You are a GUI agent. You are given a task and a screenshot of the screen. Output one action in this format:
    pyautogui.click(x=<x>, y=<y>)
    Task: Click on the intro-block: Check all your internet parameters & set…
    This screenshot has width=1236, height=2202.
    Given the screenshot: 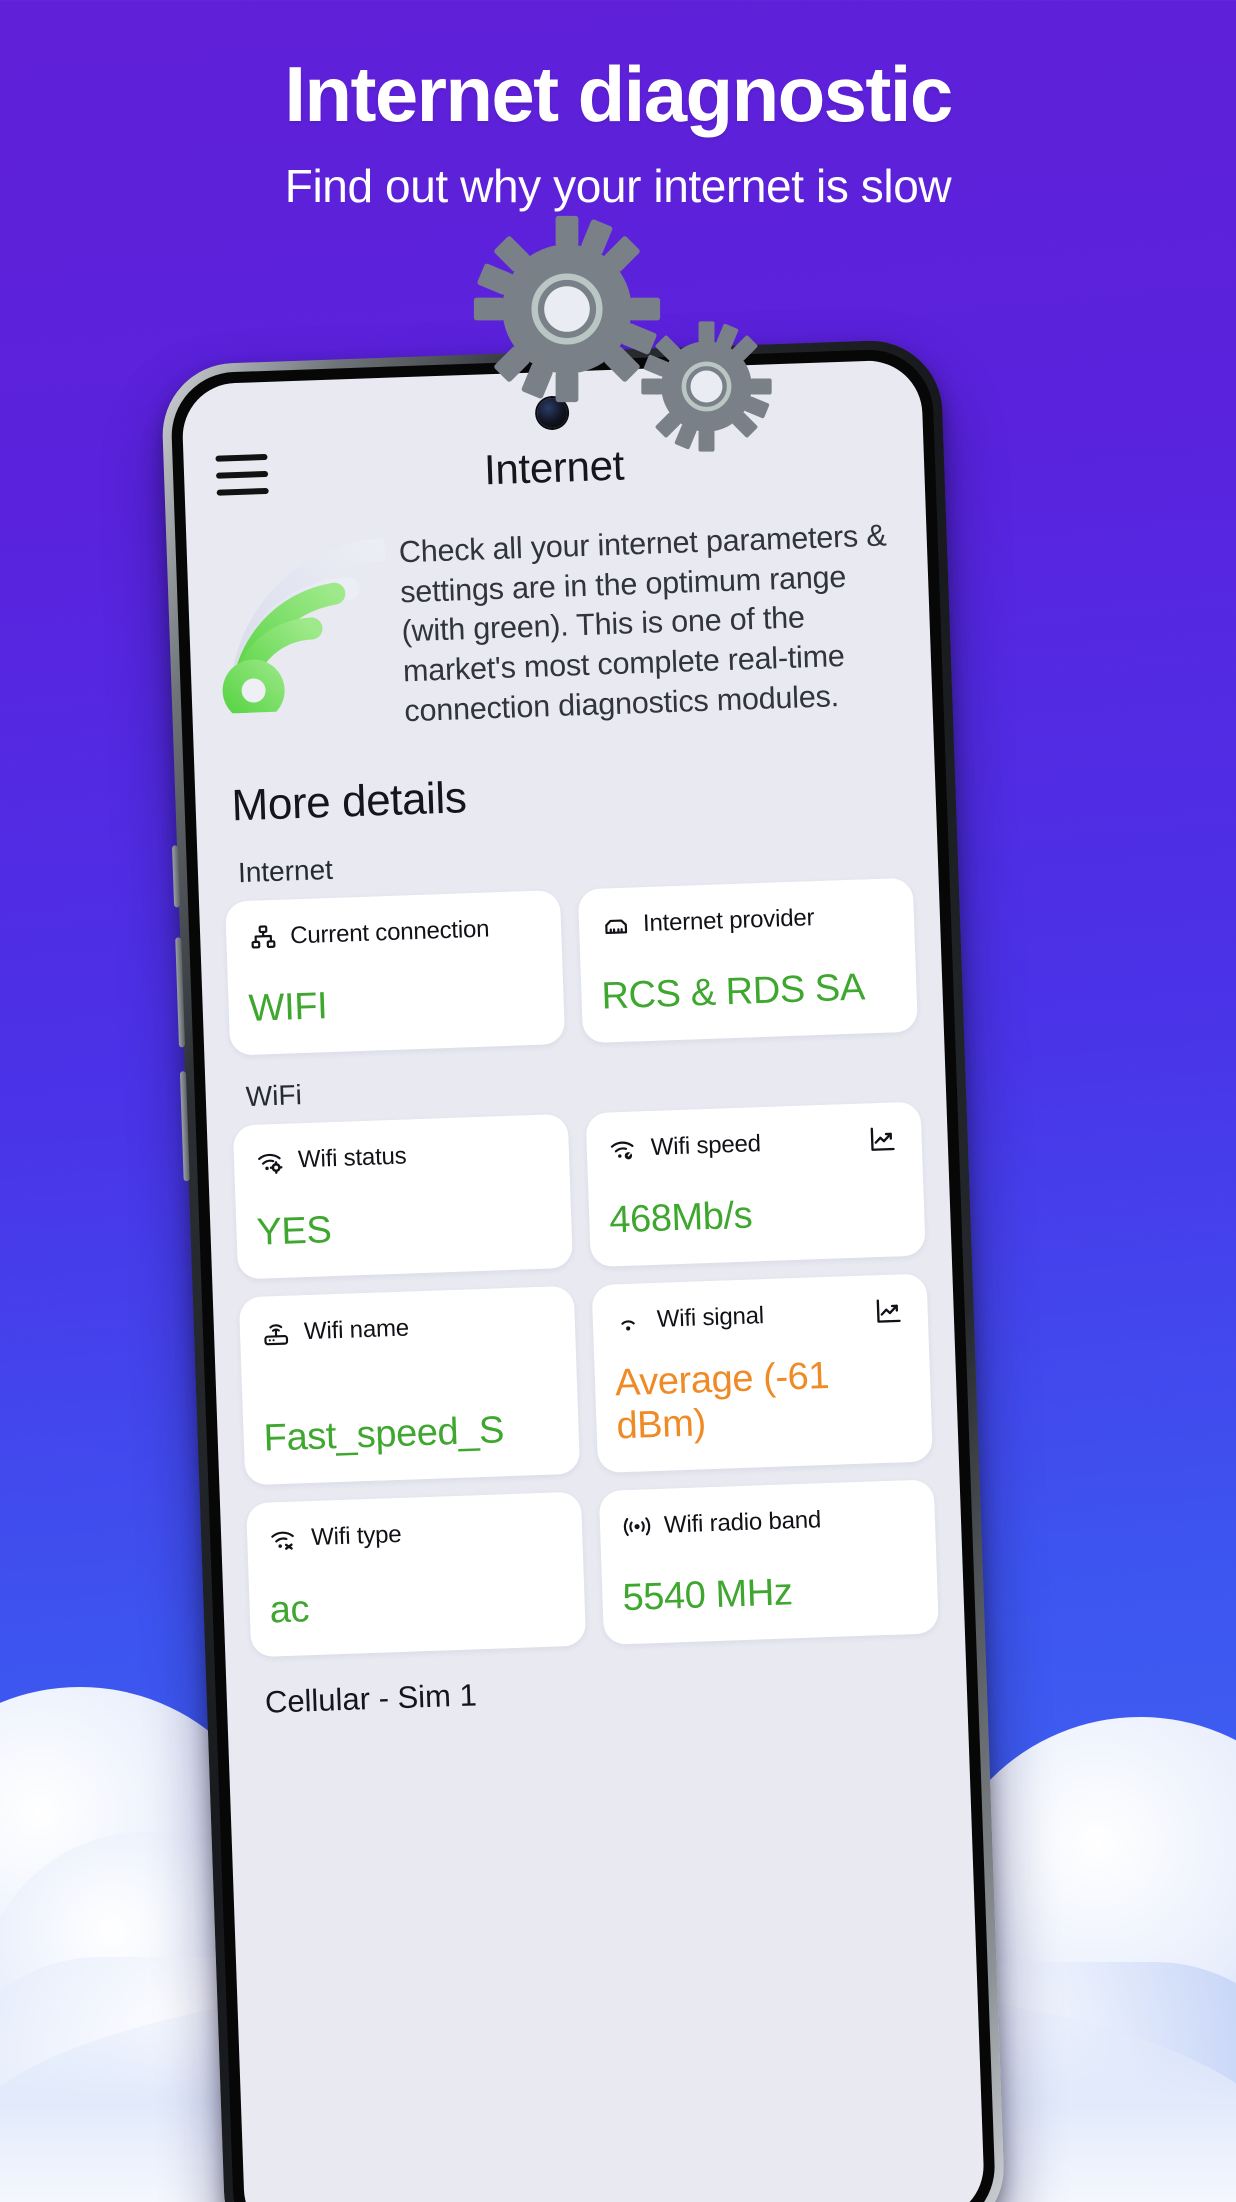 What is the action you would take?
    pyautogui.click(x=559, y=615)
    